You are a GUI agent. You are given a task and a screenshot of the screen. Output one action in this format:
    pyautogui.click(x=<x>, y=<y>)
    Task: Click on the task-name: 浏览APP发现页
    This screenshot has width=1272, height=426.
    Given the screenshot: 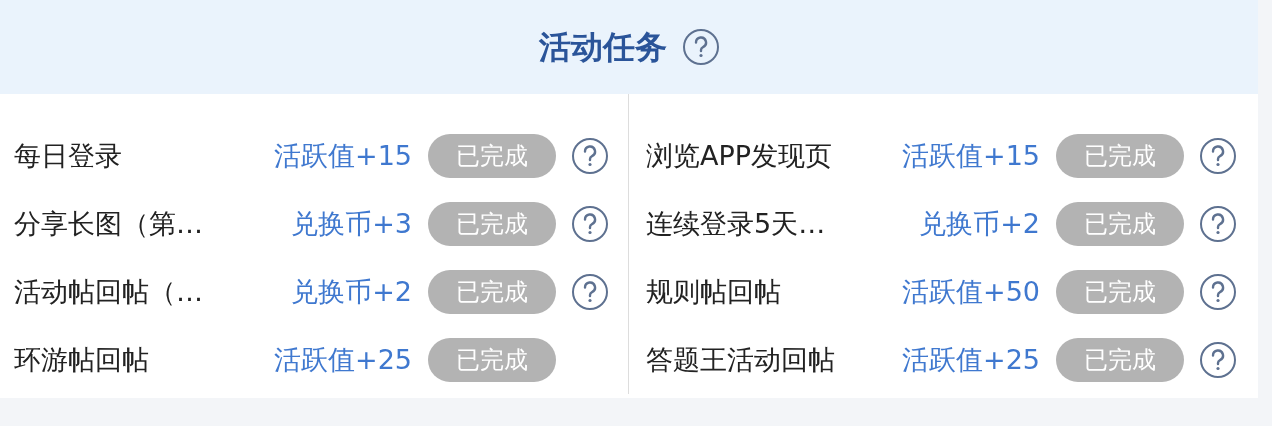 What is the action you would take?
    pyautogui.click(x=740, y=155)
    